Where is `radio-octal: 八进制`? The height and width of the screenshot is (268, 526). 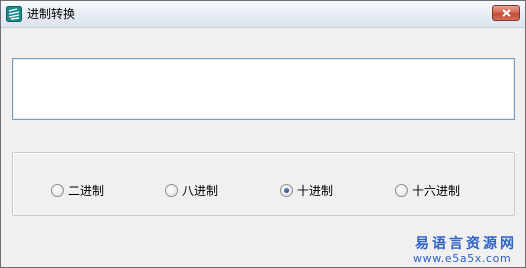 radio-octal: 八进制 is located at coordinates (191, 190).